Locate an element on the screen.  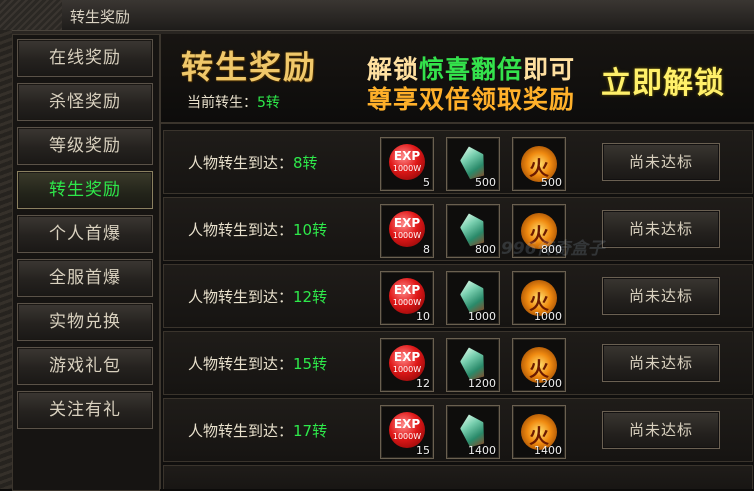
row-label: 人物转生到达：15转 is located at coordinates (257, 363).